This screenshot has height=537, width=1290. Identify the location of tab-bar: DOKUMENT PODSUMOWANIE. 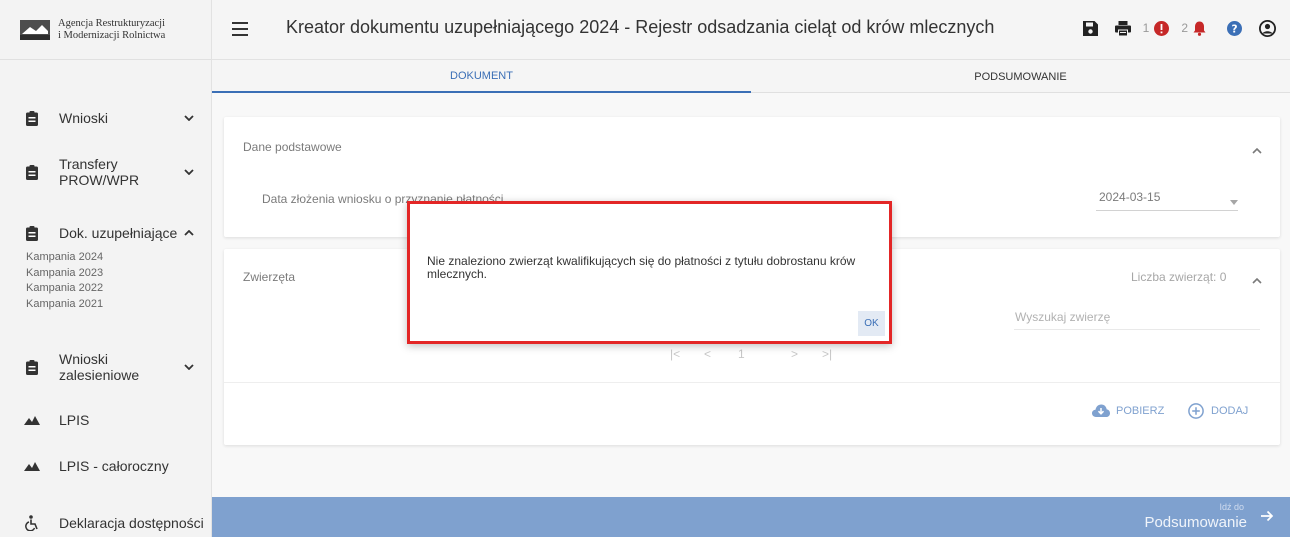
(751, 76).